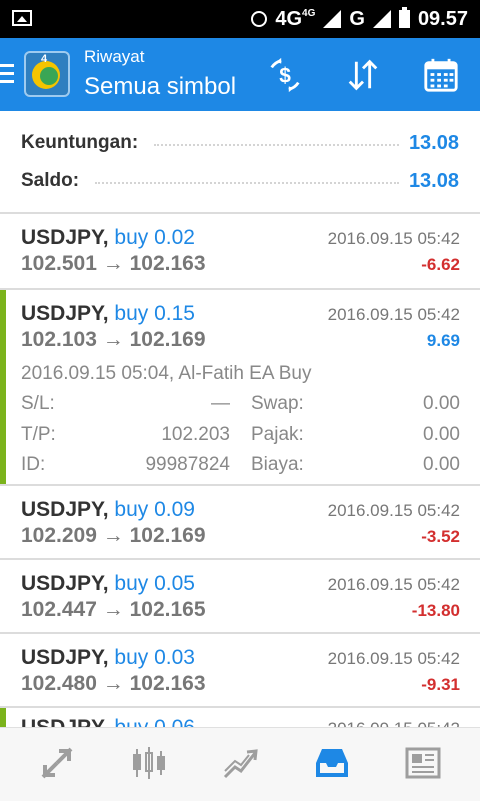  I want to click on trade-prices: 102.501 → 102.163, so click(113, 263).